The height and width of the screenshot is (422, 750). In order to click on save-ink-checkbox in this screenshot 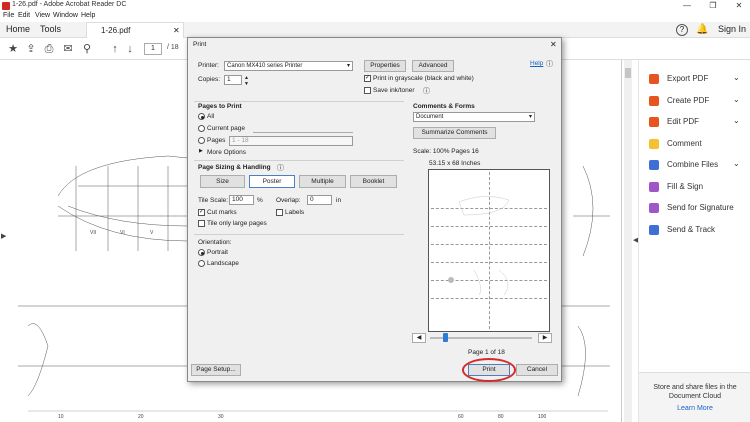, I will do `click(367, 90)`.